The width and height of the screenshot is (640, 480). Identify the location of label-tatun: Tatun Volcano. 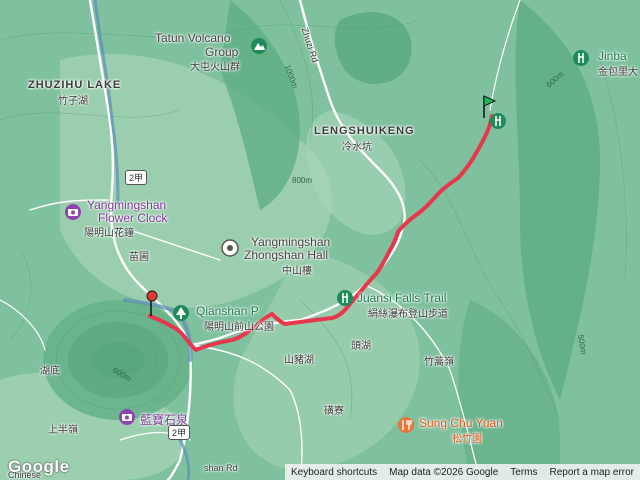
(193, 38).